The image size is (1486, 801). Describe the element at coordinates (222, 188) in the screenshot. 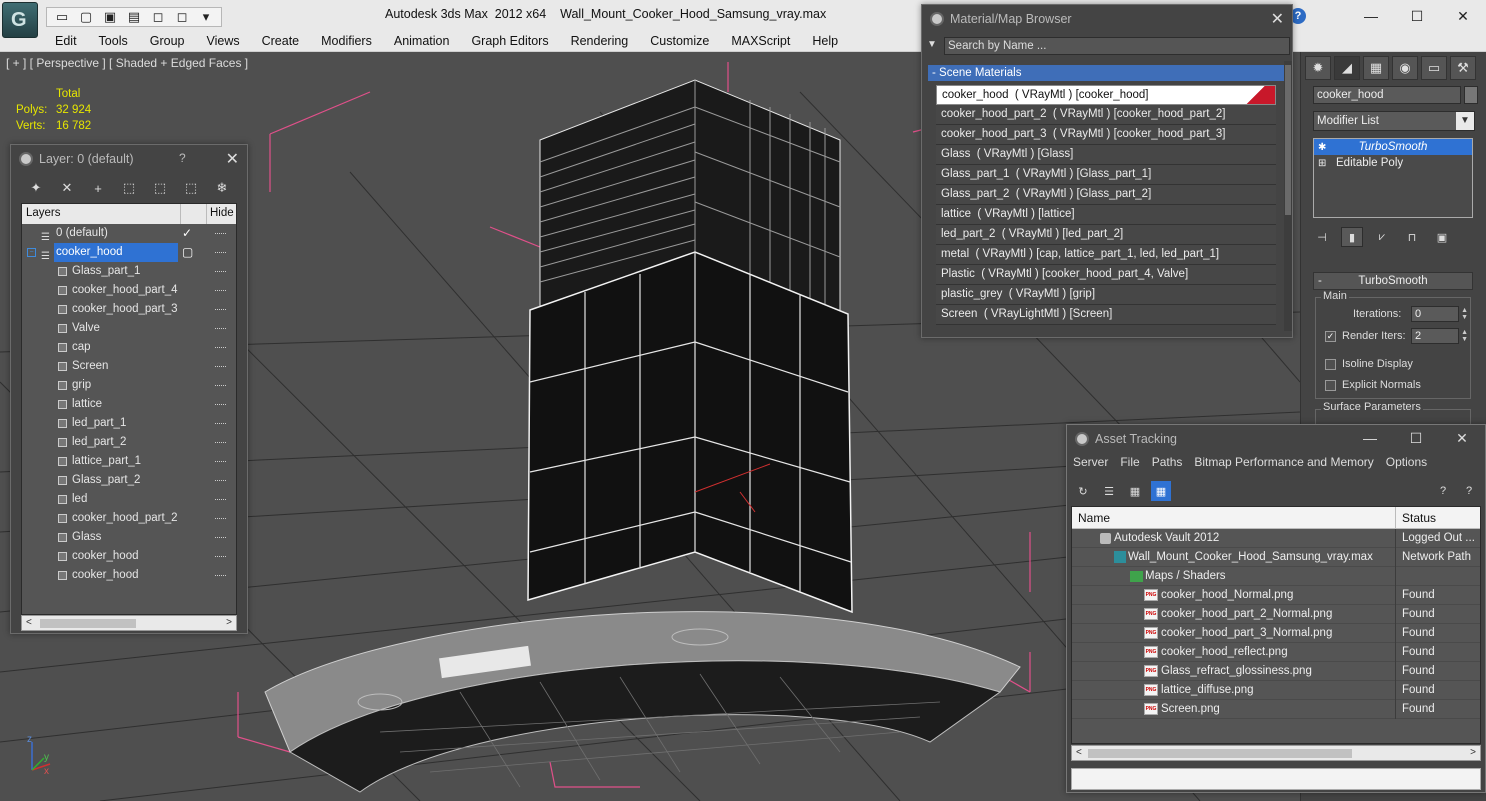

I see `freeze-all-layers-icon: ❄` at that location.